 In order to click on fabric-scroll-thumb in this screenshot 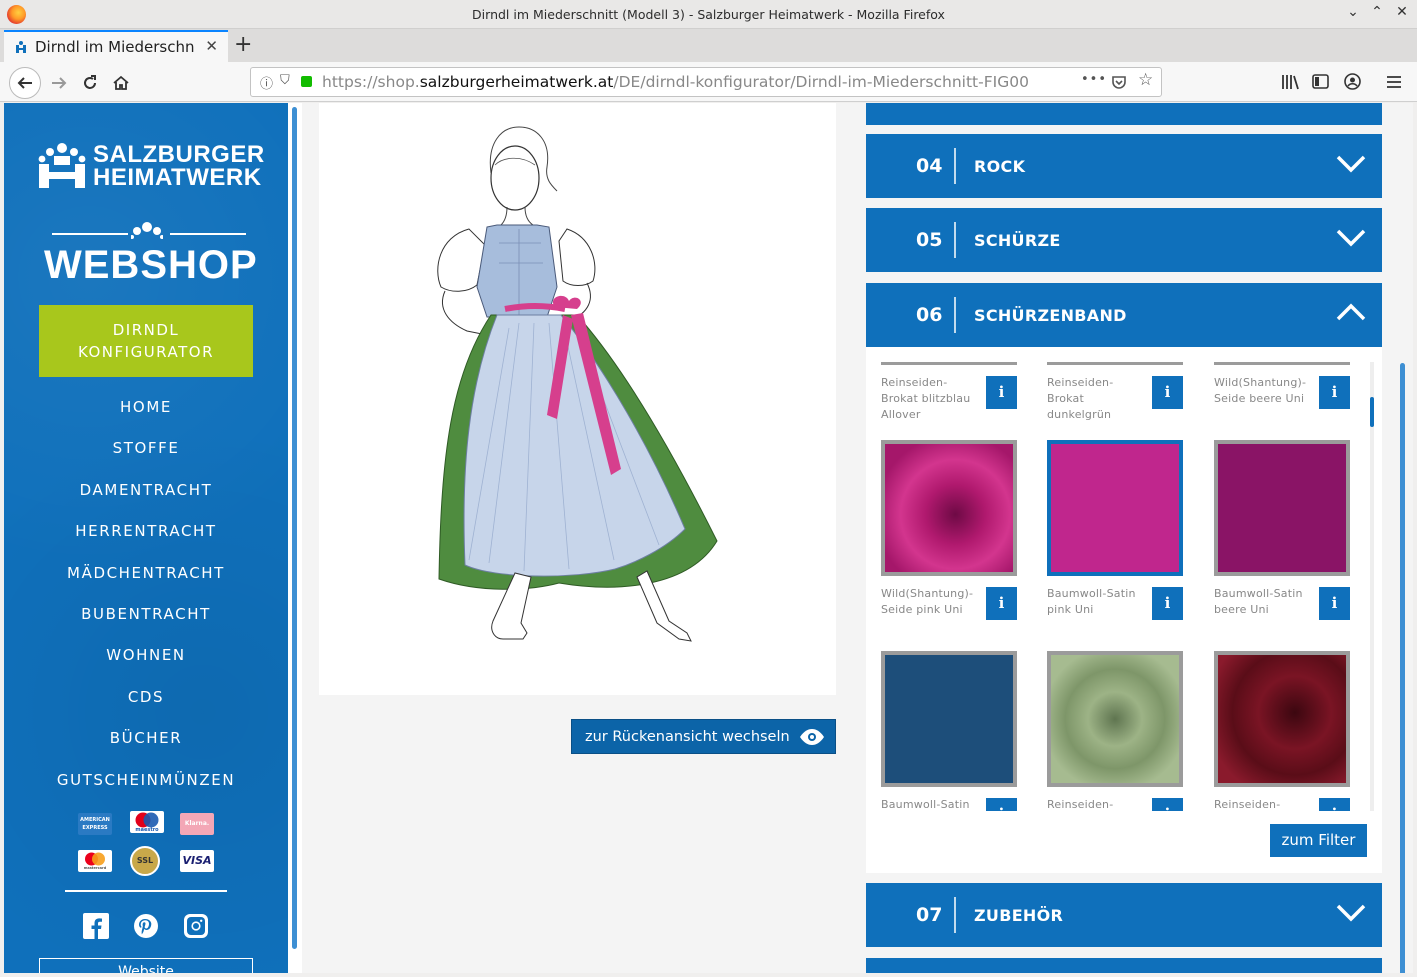, I will do `click(1372, 412)`.